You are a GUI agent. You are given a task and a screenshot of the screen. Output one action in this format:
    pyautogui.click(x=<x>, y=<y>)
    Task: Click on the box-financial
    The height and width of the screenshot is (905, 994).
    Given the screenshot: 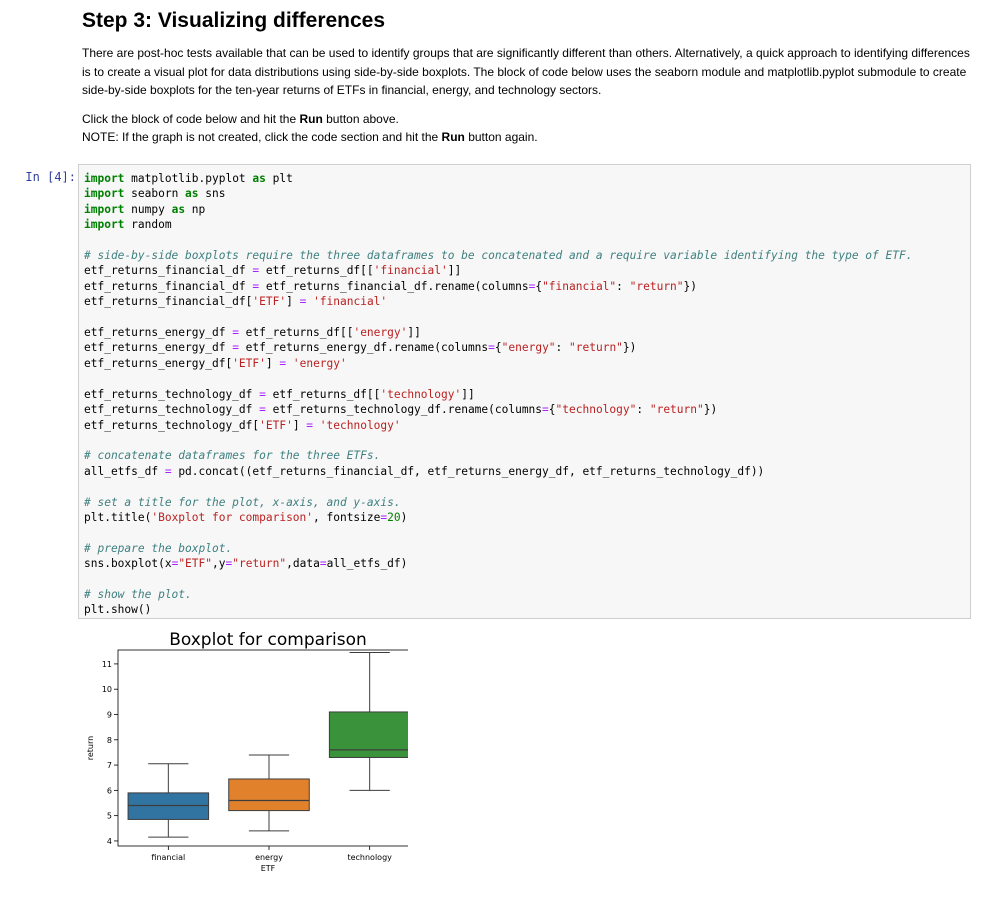 What is the action you would take?
    pyautogui.click(x=168, y=800)
    